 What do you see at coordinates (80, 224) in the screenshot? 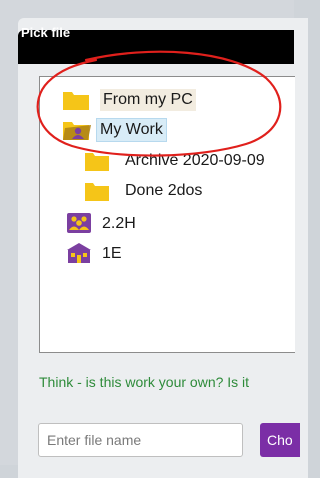
I see `group-icon` at bounding box center [80, 224].